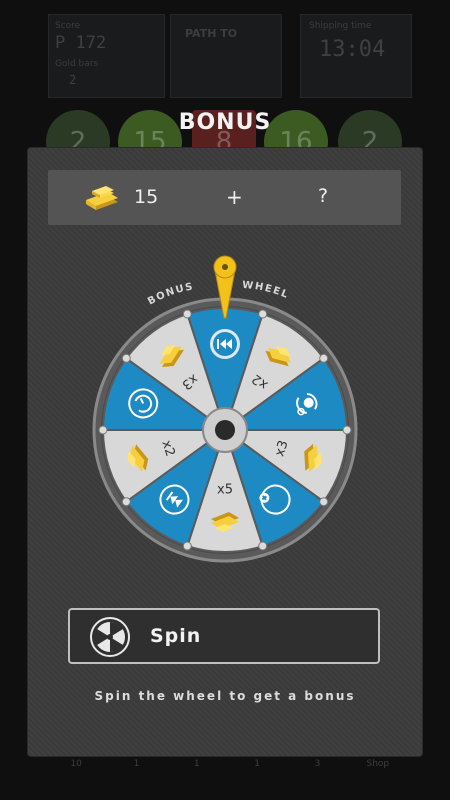 The width and height of the screenshot is (450, 800). I want to click on spin-button: Spin, so click(224, 636).